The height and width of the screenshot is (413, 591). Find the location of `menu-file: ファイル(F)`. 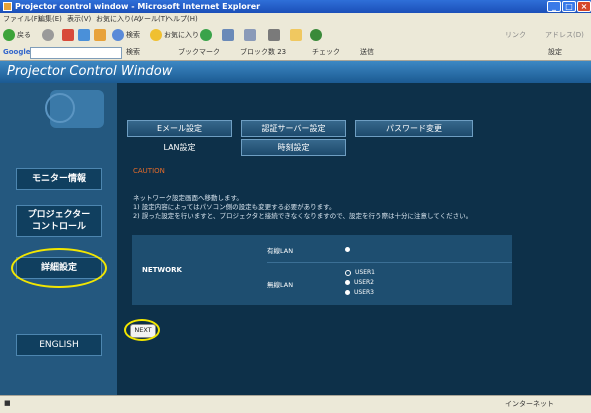

menu-file: ファイル(F) is located at coordinates (22, 19).